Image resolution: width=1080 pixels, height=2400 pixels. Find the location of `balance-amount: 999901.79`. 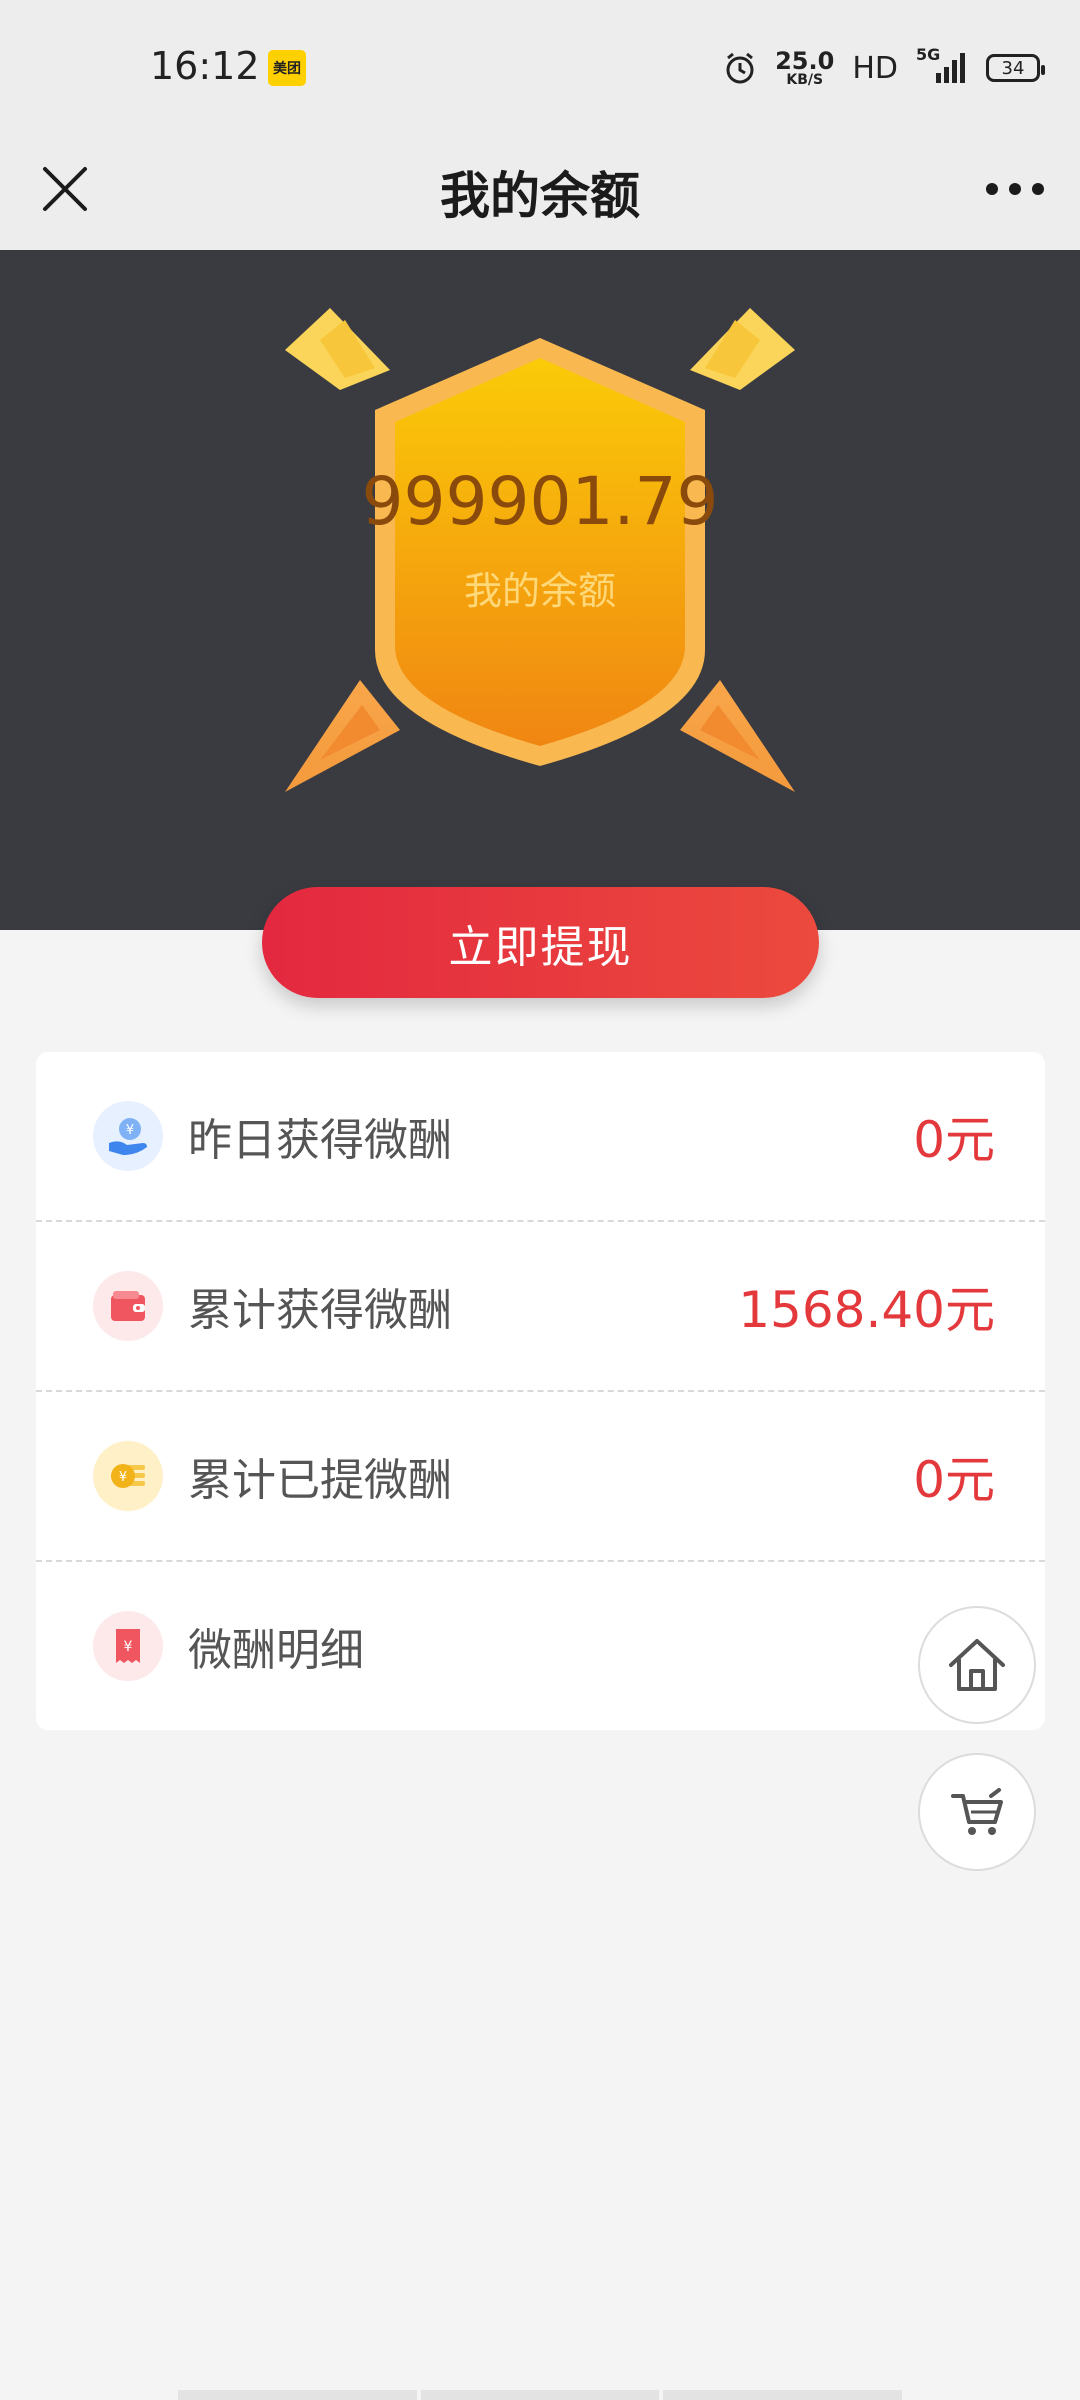

balance-amount: 999901.79 is located at coordinates (540, 501).